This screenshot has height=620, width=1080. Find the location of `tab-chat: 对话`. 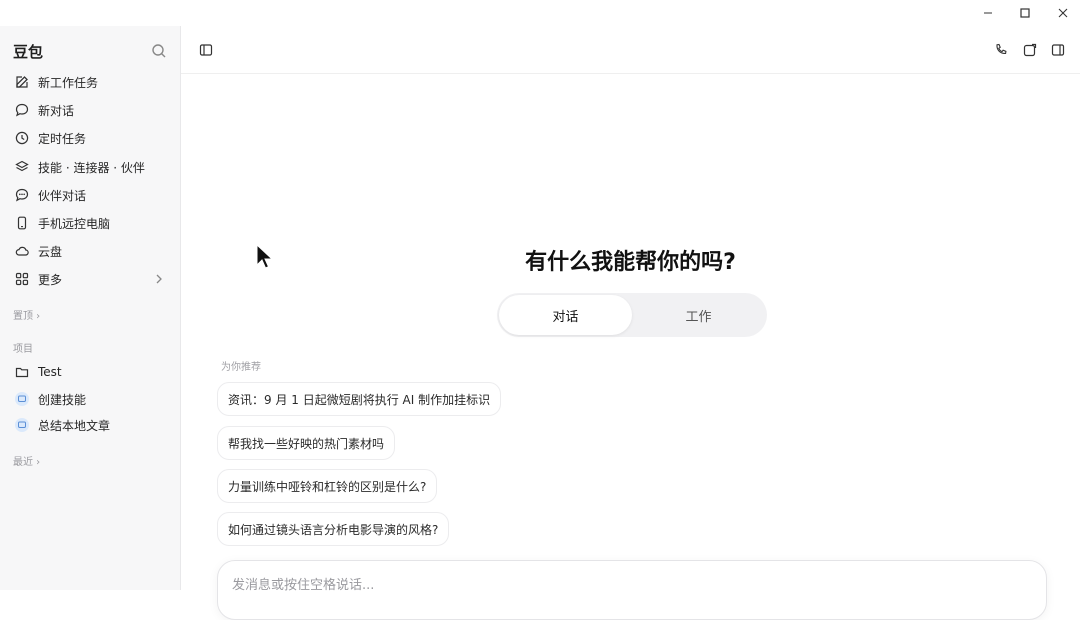

tab-chat: 对话 is located at coordinates (565, 315).